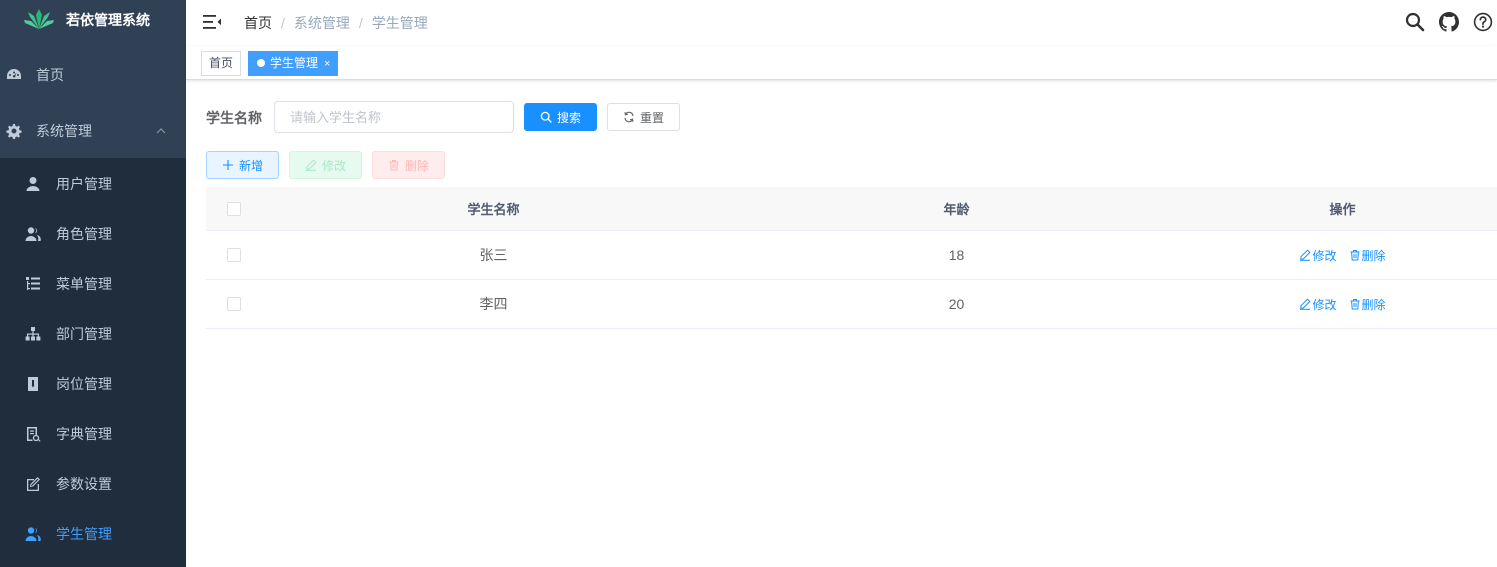  I want to click on sidebar-item-label: 字典管理, so click(84, 434).